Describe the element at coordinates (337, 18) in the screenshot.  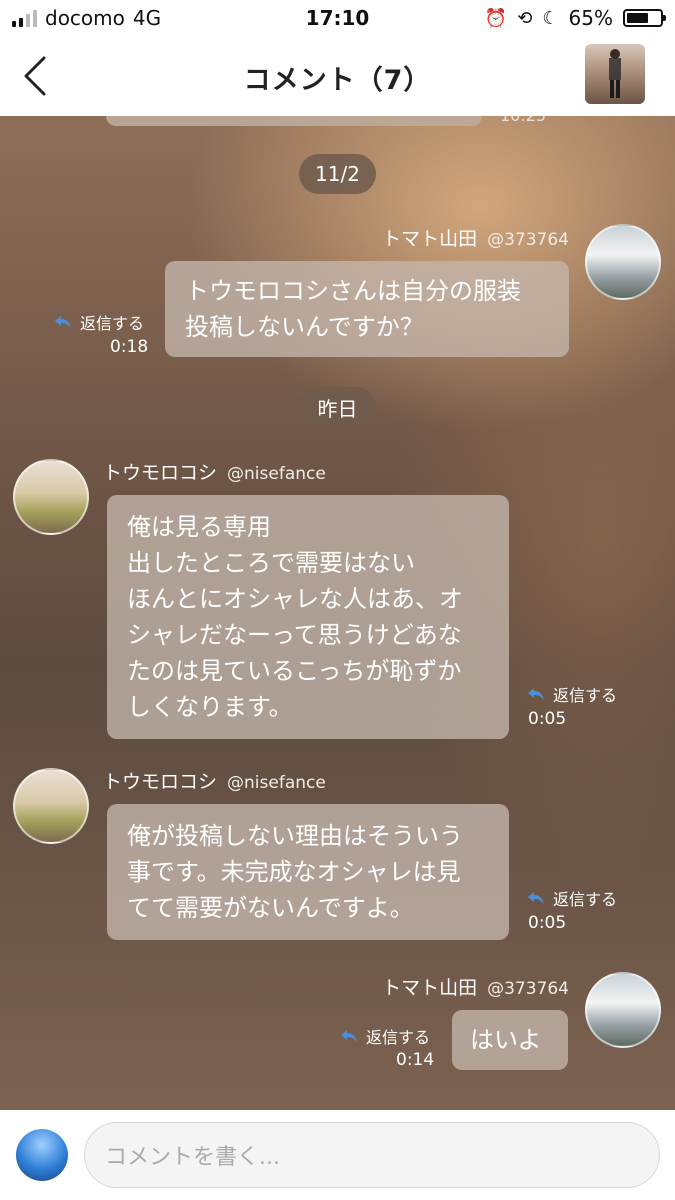
I see `status-bar: docomo 4G 17:10 ⏰ ⟲ ☾ 65%` at that location.